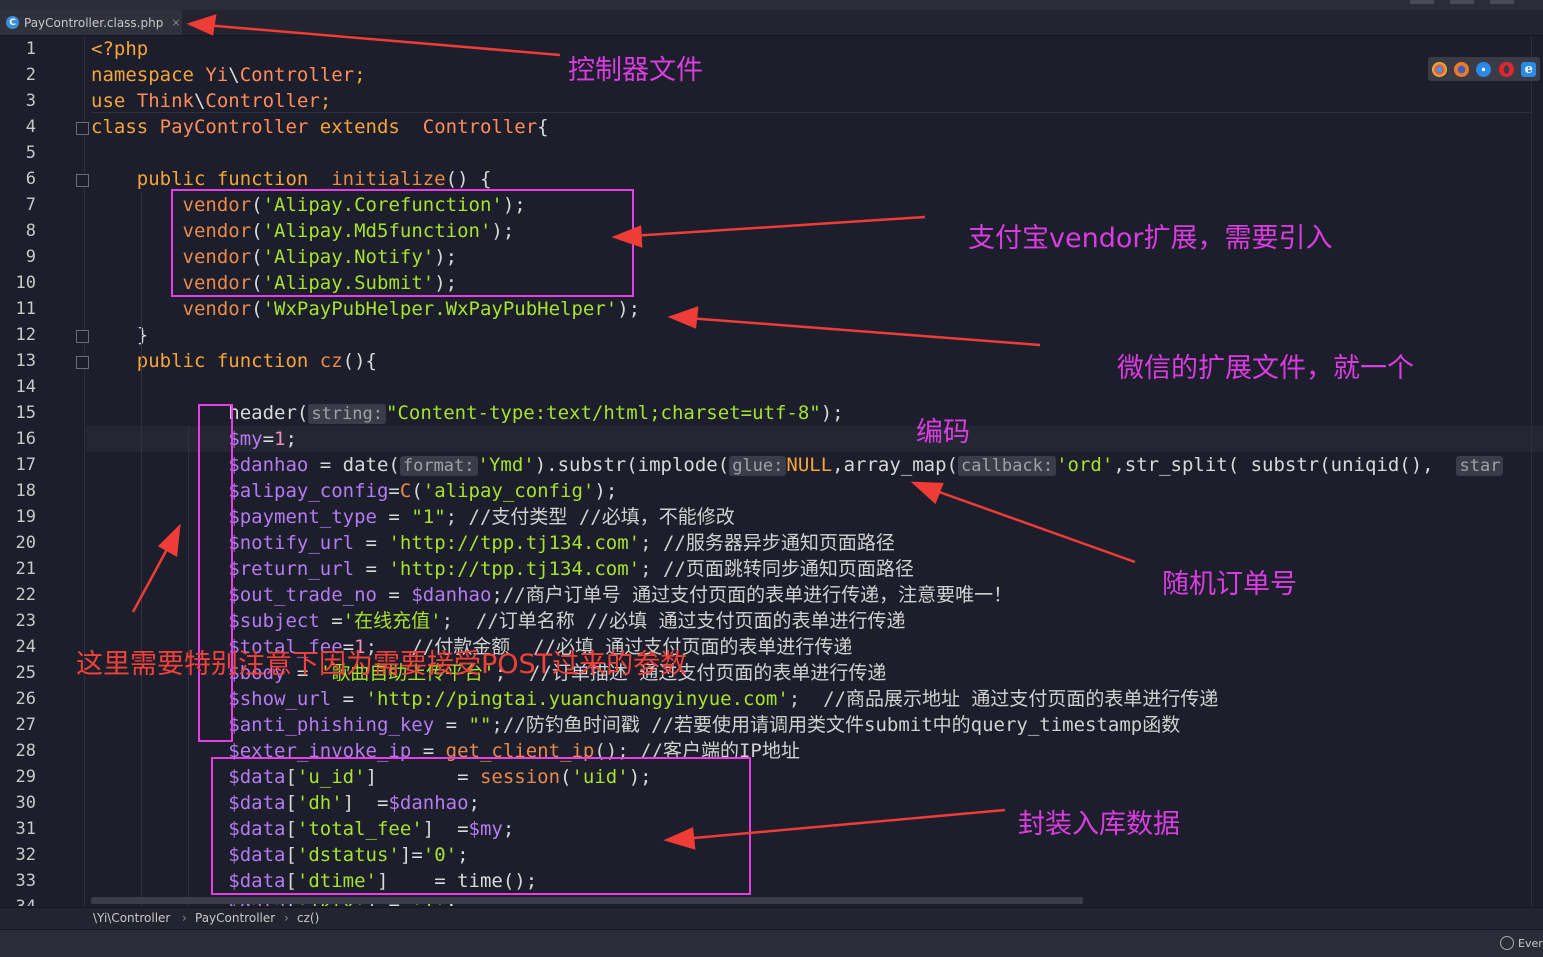  What do you see at coordinates (778, 226) in the screenshot?
I see `arrow-alipay-vendor` at bounding box center [778, 226].